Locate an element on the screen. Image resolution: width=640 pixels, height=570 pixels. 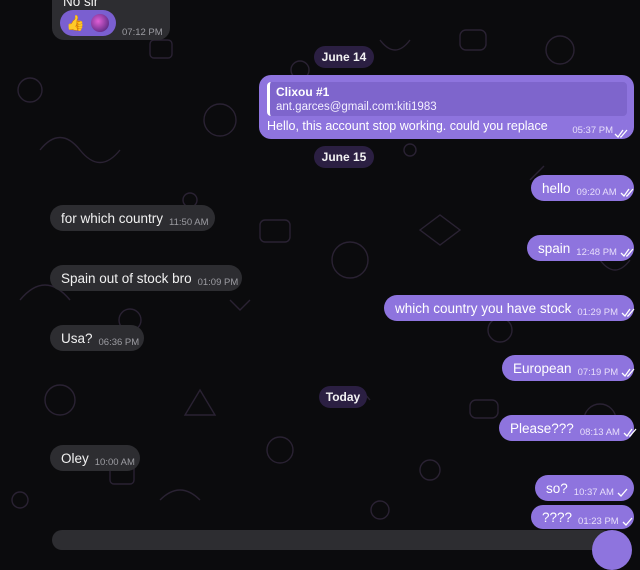
send-button is located at coordinates (612, 550).